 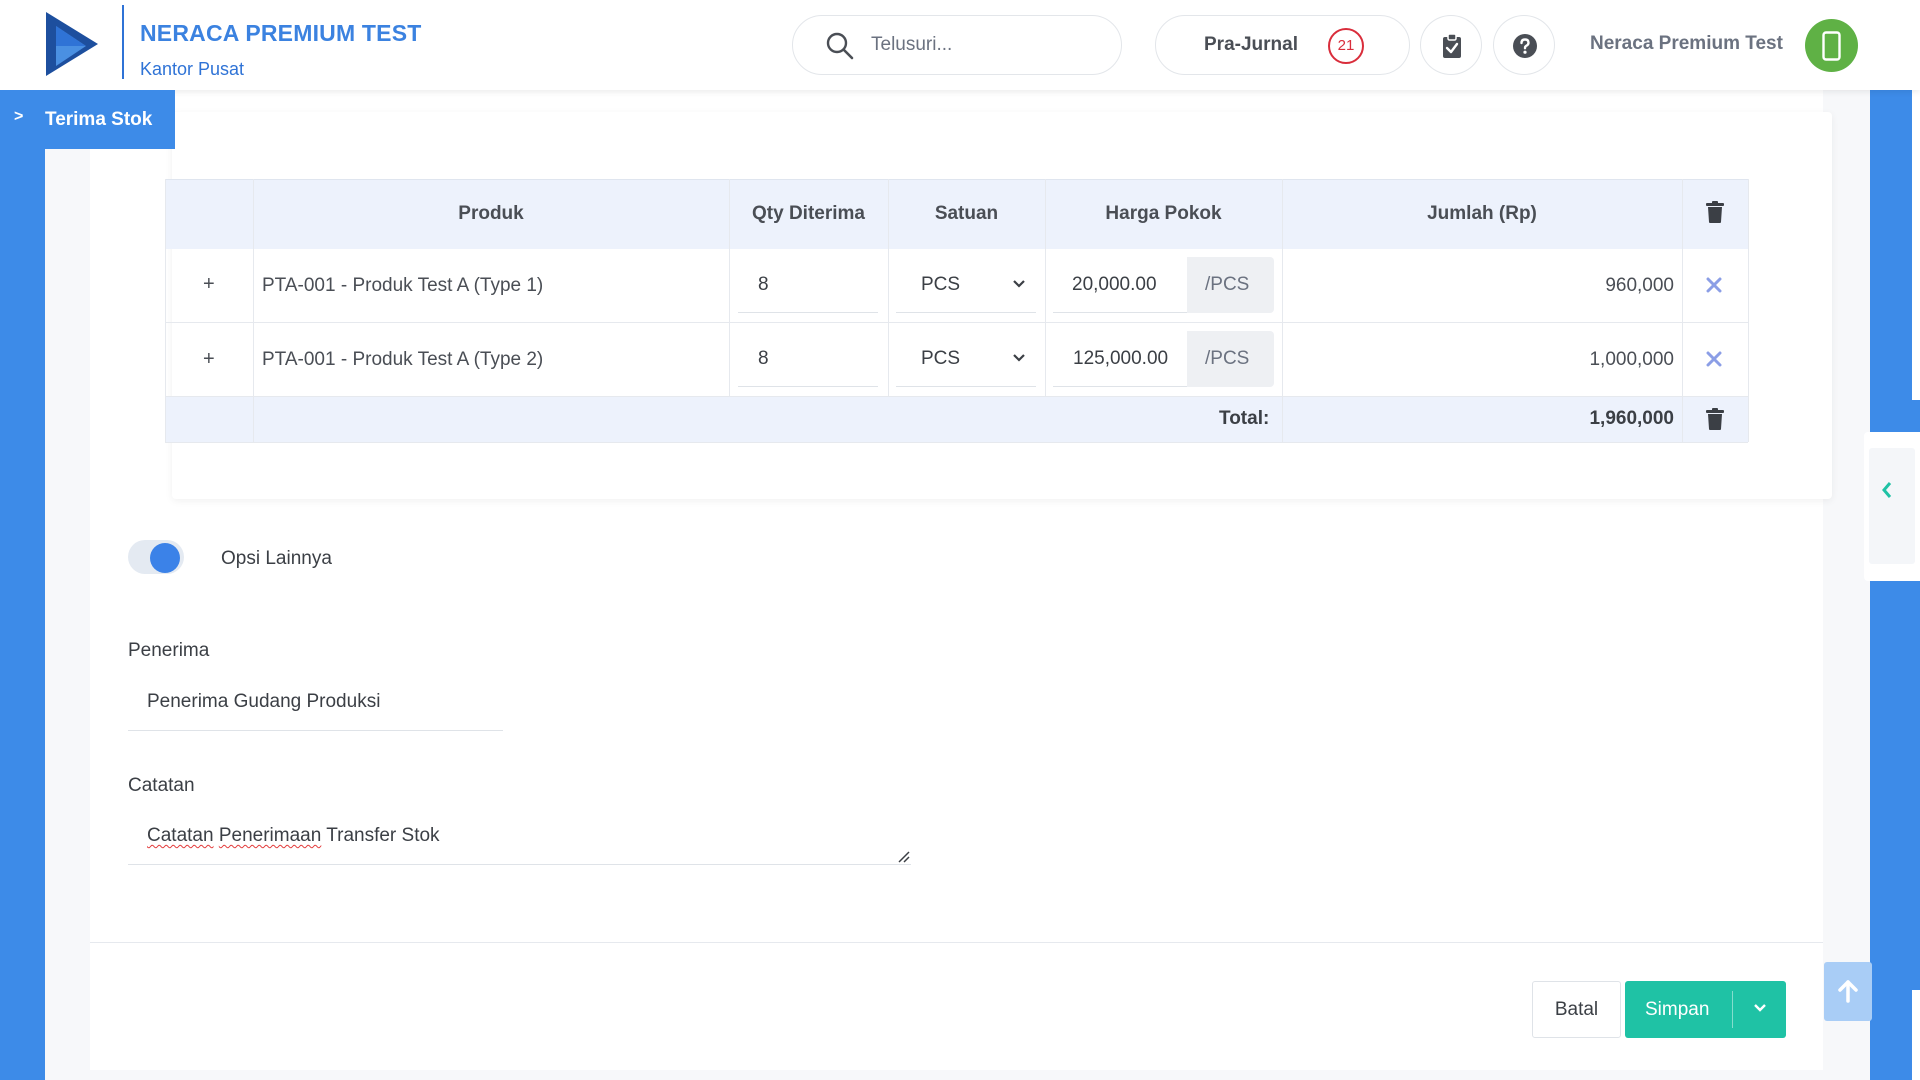 What do you see at coordinates (1346, 46) in the screenshot?
I see `prajurnal-count-badge: 21` at bounding box center [1346, 46].